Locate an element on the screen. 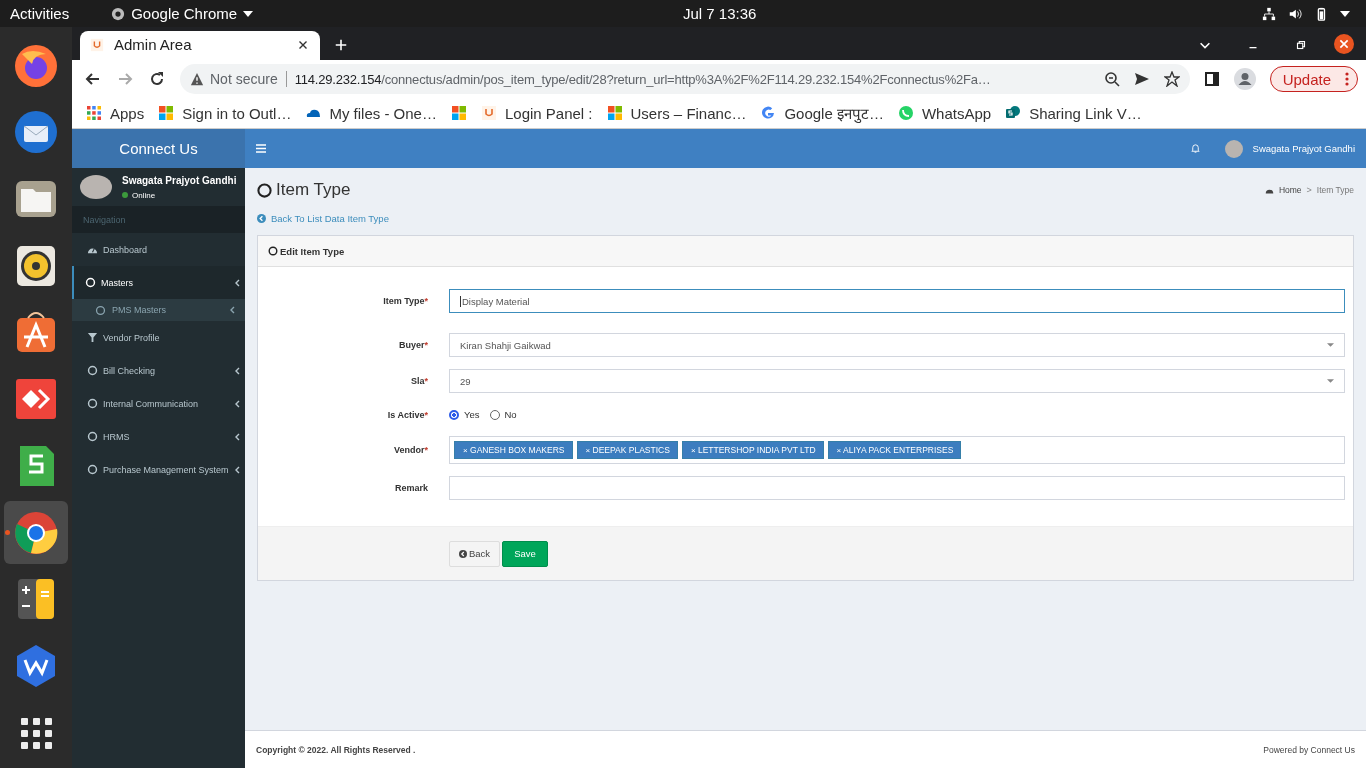 The image size is (1366, 768). nav-item: Masters is located at coordinates (158, 282).